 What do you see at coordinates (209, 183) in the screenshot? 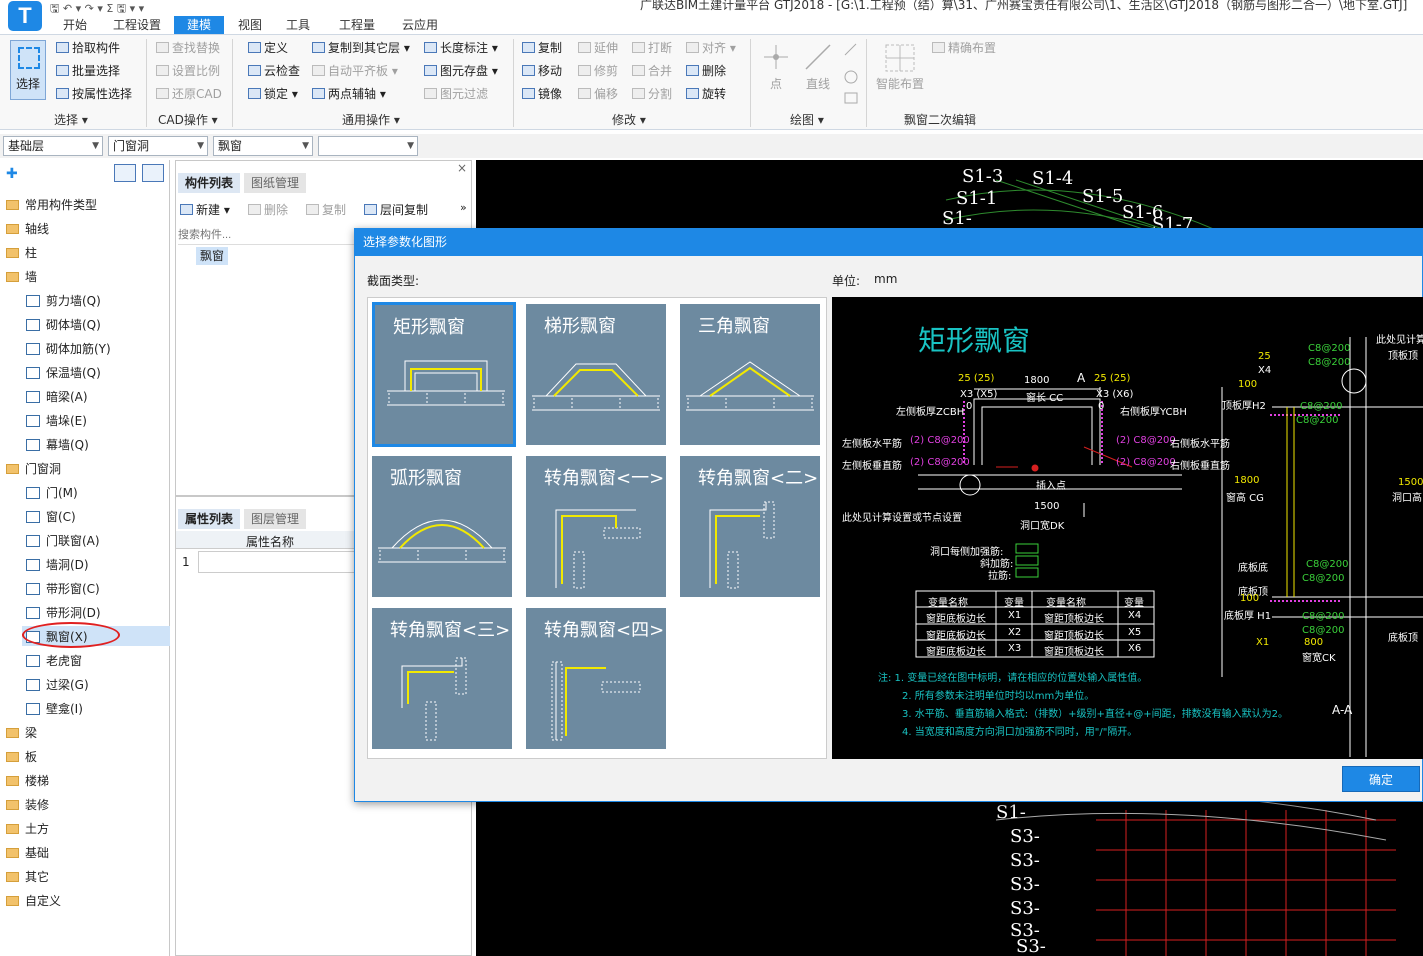
I see `tab-component-list: 构件列表` at bounding box center [209, 183].